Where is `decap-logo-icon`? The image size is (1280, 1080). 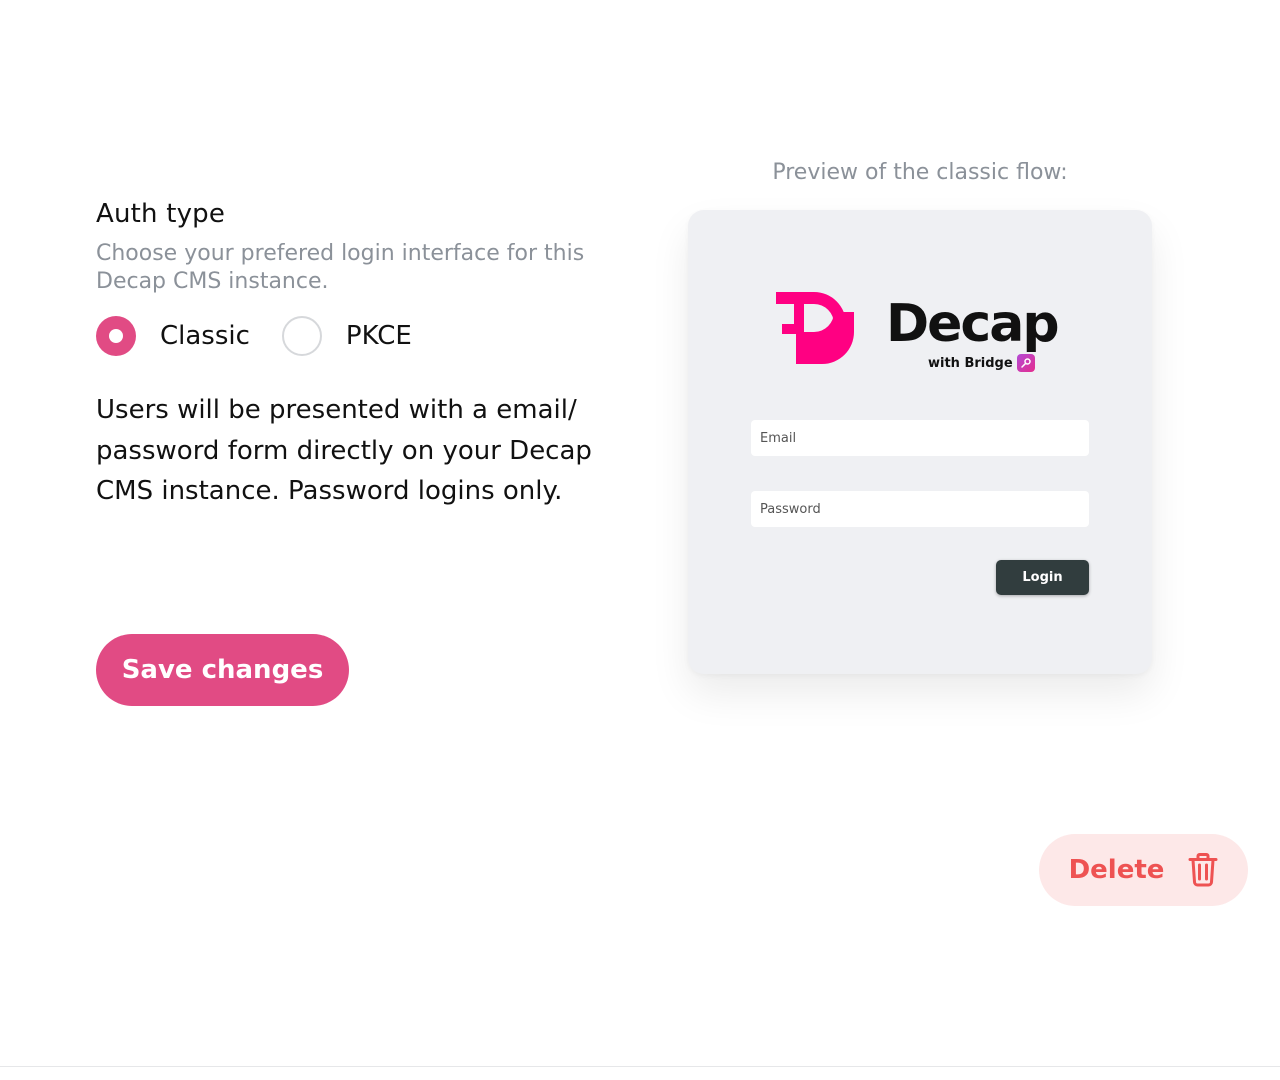 decap-logo-icon is located at coordinates (815, 328).